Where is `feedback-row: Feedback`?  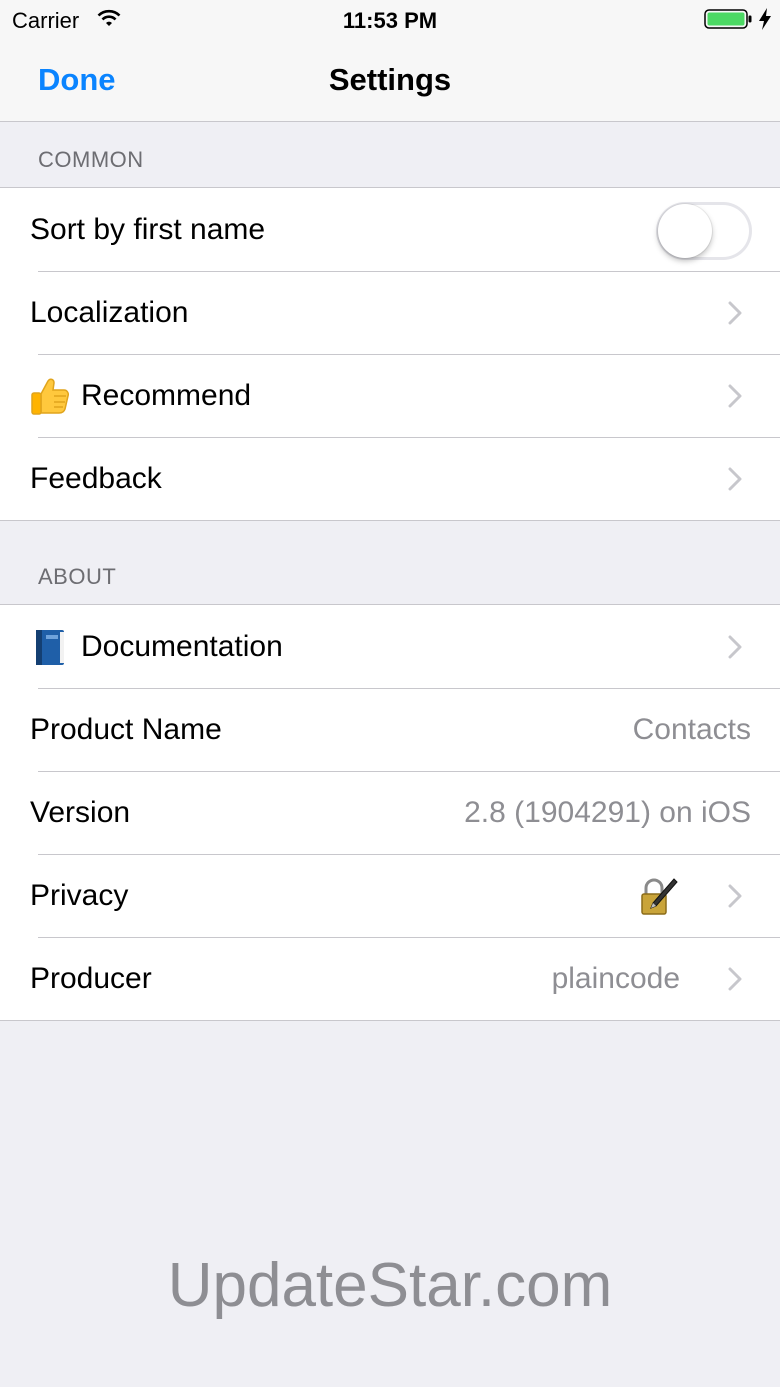 feedback-row: Feedback is located at coordinates (390, 478).